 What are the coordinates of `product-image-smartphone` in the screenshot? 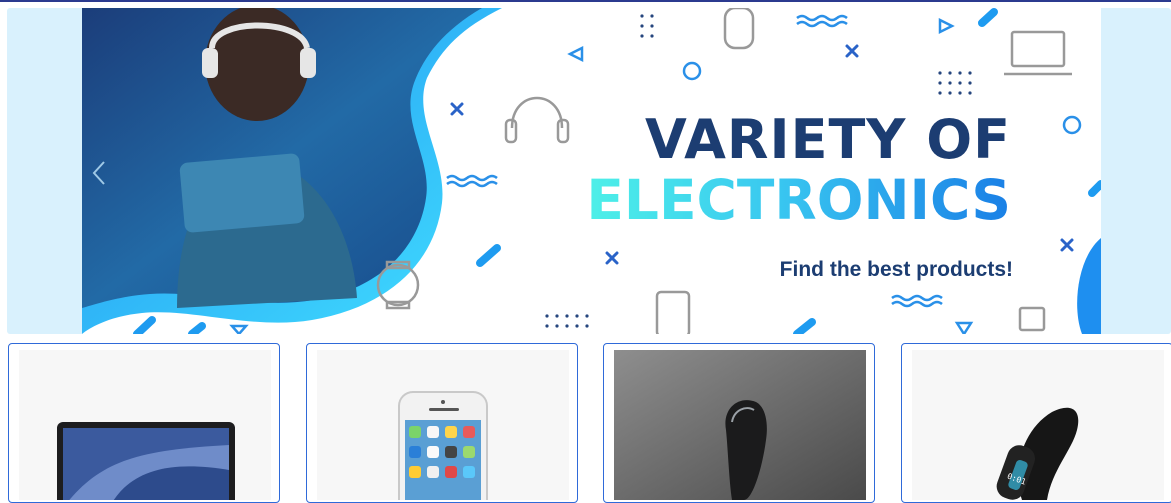 It's located at (443, 425).